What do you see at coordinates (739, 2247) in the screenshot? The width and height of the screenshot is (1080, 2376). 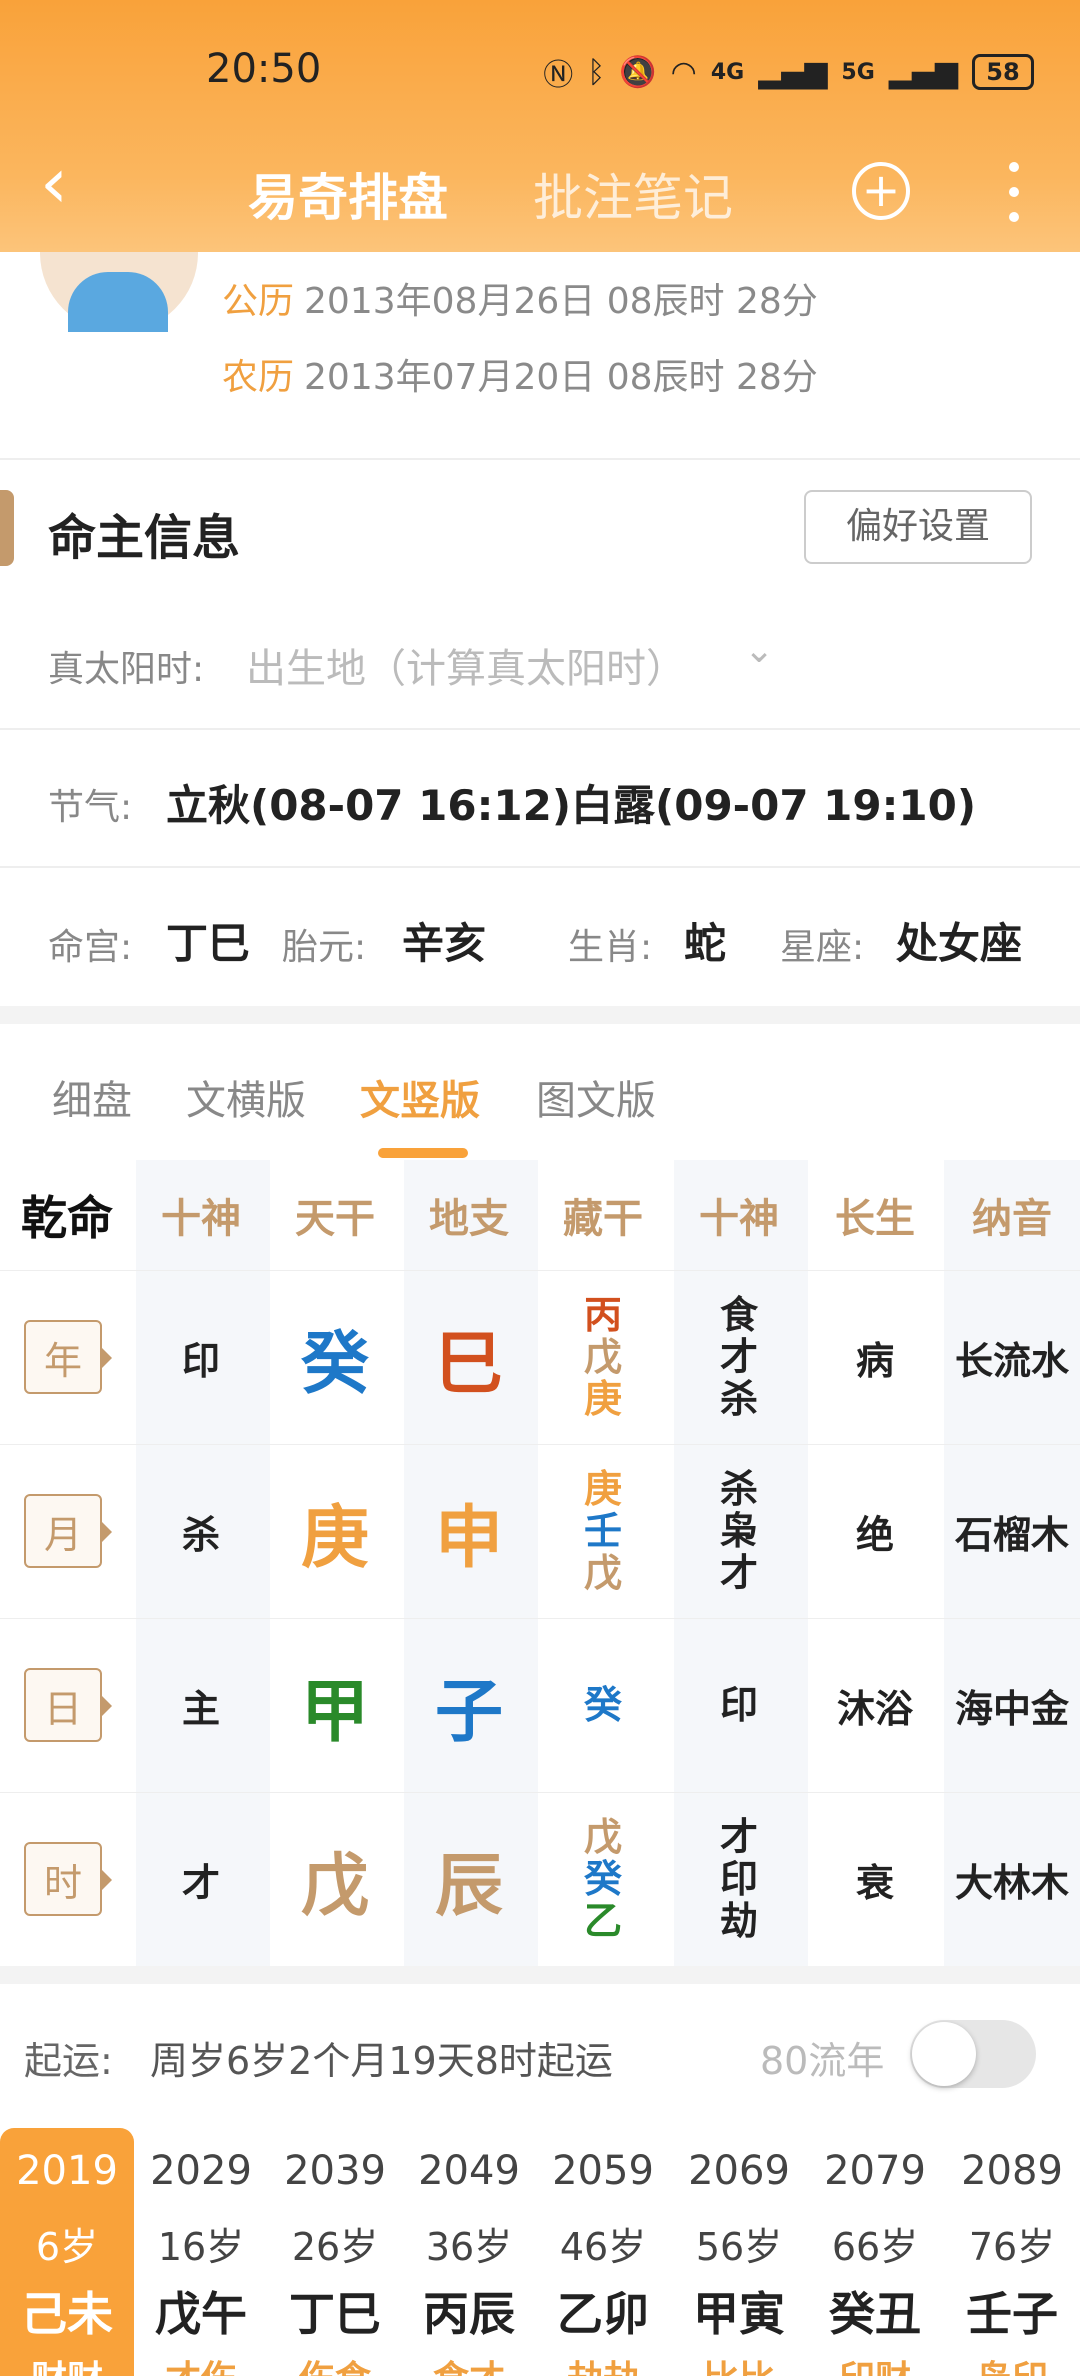 I see `dayun-age: 56岁` at bounding box center [739, 2247].